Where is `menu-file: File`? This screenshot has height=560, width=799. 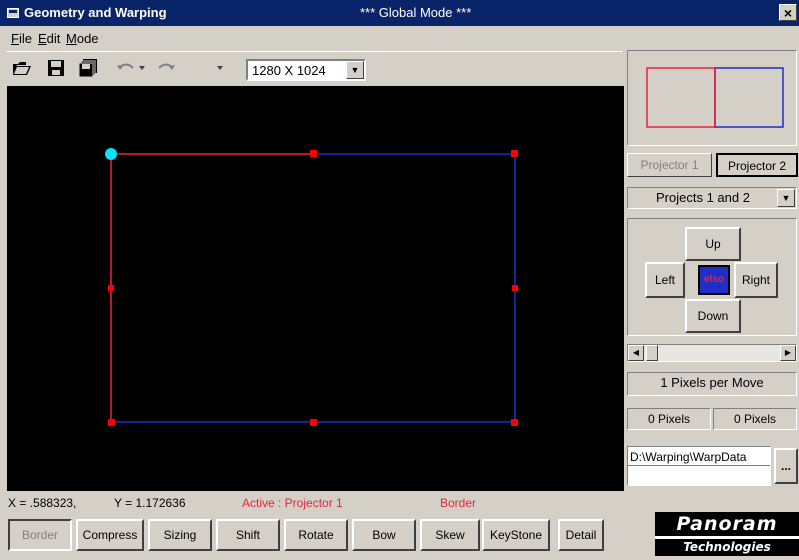
menu-file: File is located at coordinates (21, 38).